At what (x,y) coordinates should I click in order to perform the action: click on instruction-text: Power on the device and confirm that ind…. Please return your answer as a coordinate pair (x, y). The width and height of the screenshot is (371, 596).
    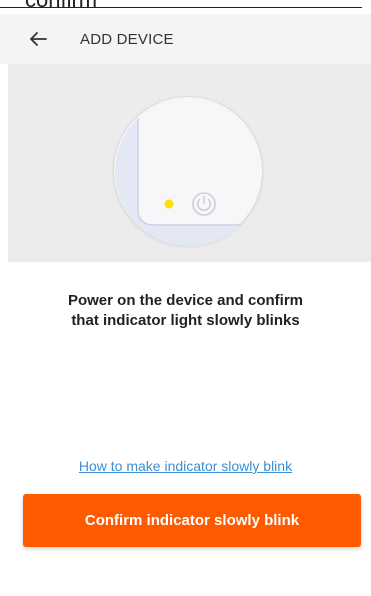
    Looking at the image, I should click on (185, 311).